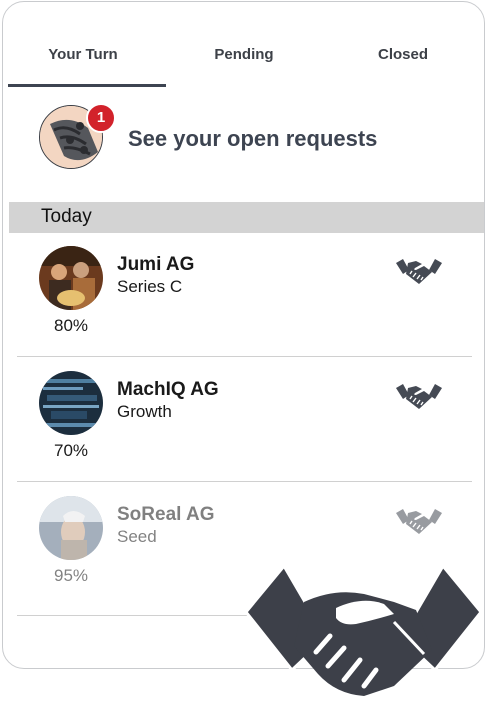 The image size is (490, 701). Describe the element at coordinates (363, 629) in the screenshot. I see `handshake-overlay-icon` at that location.